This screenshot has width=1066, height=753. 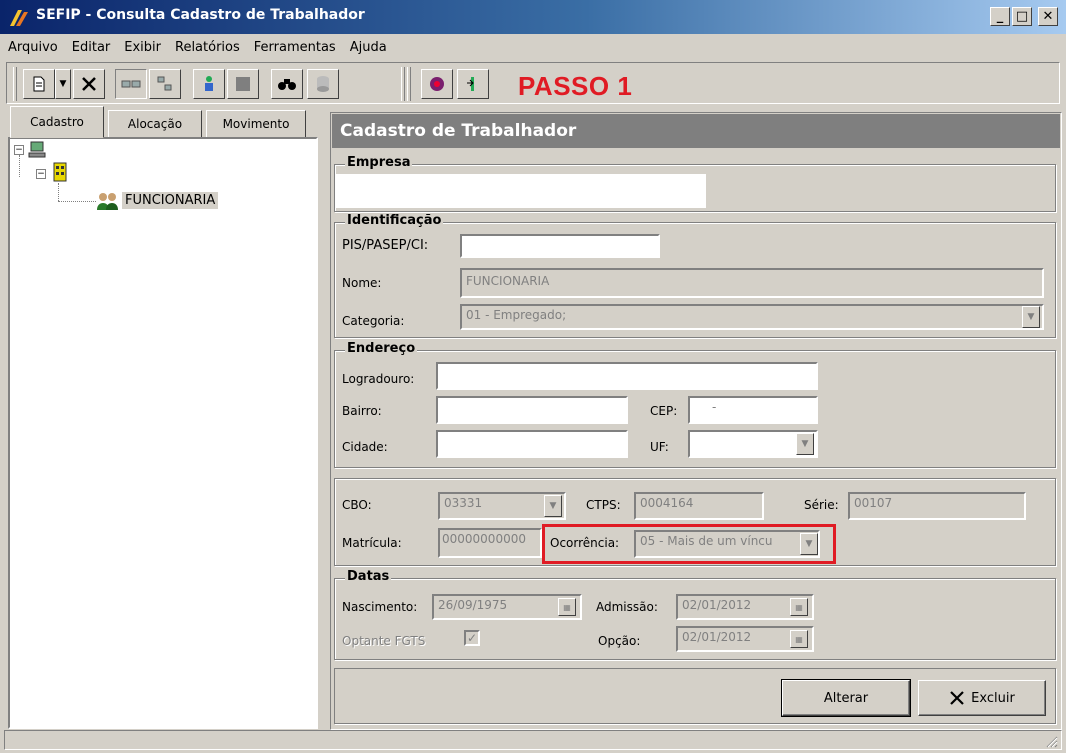 I want to click on tab-cadastro: Cadastro, so click(x=57, y=122).